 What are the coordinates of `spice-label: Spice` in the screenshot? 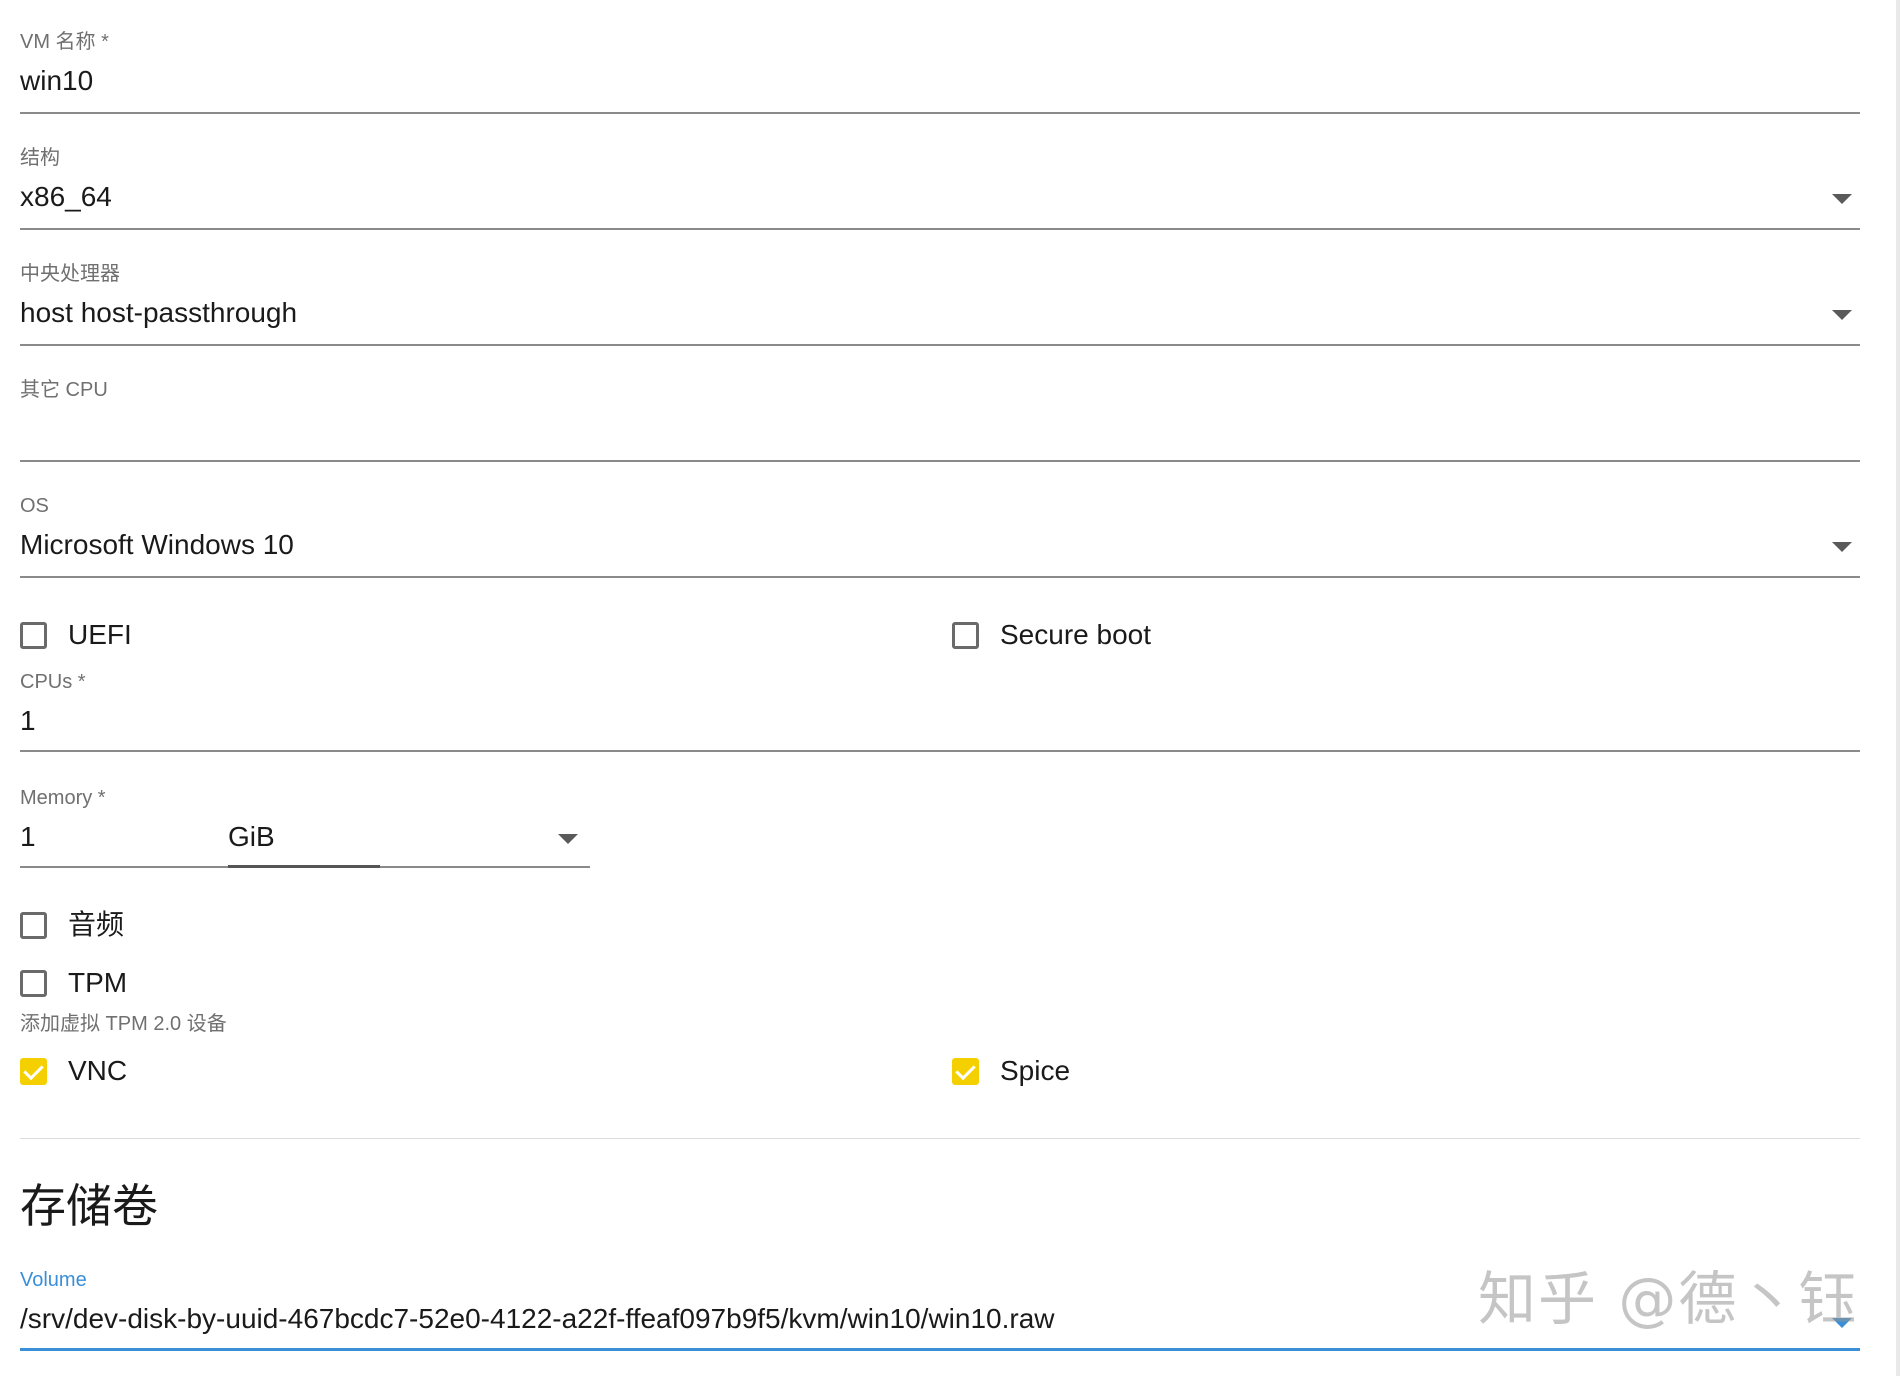 It's located at (1035, 1071).